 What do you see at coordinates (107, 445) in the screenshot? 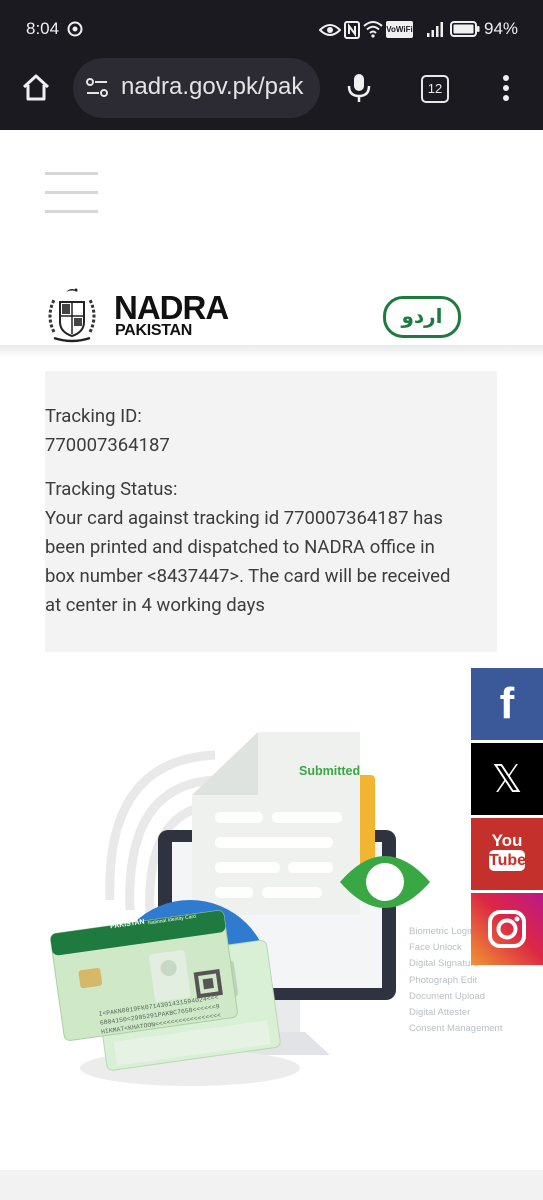
I see `tracking-id-value: 770007364187` at bounding box center [107, 445].